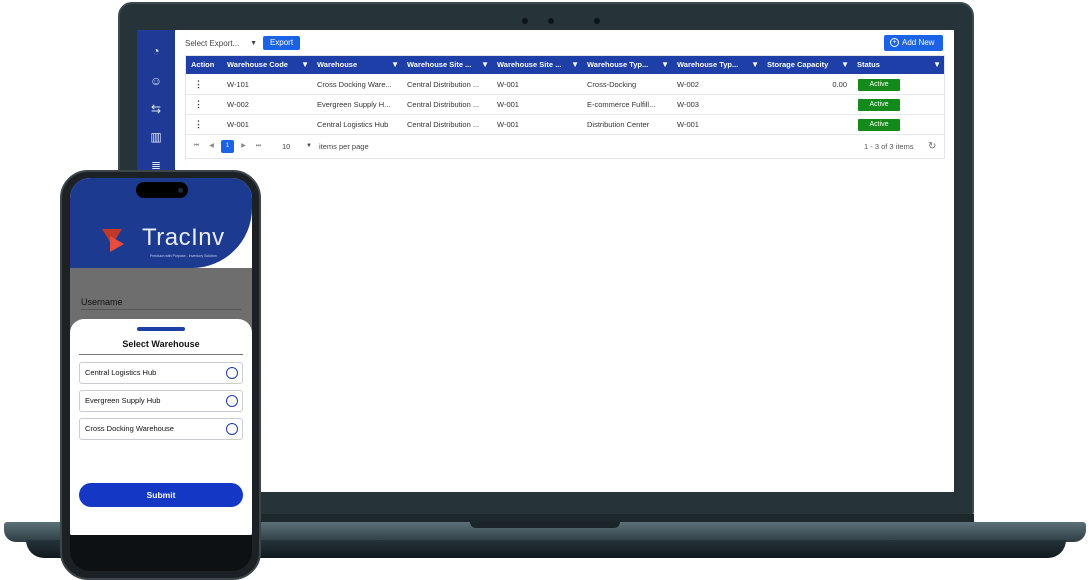 This screenshot has height=580, width=1090. Describe the element at coordinates (932, 146) in the screenshot. I see `refresh-icon: ↻` at that location.